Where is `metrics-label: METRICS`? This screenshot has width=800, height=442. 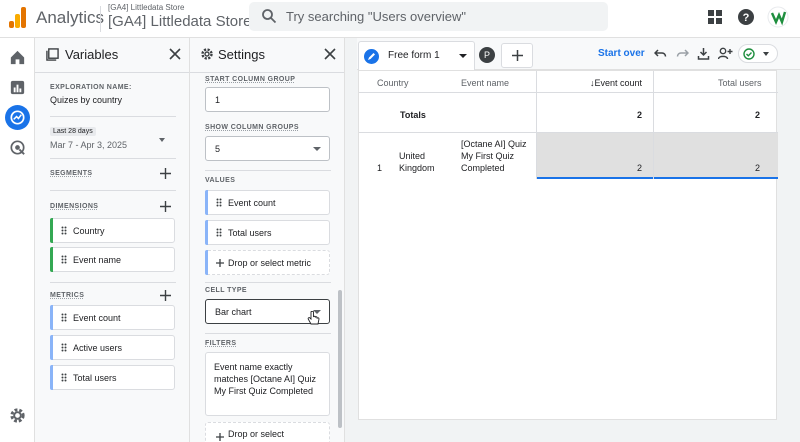 metrics-label: METRICS is located at coordinates (67, 295).